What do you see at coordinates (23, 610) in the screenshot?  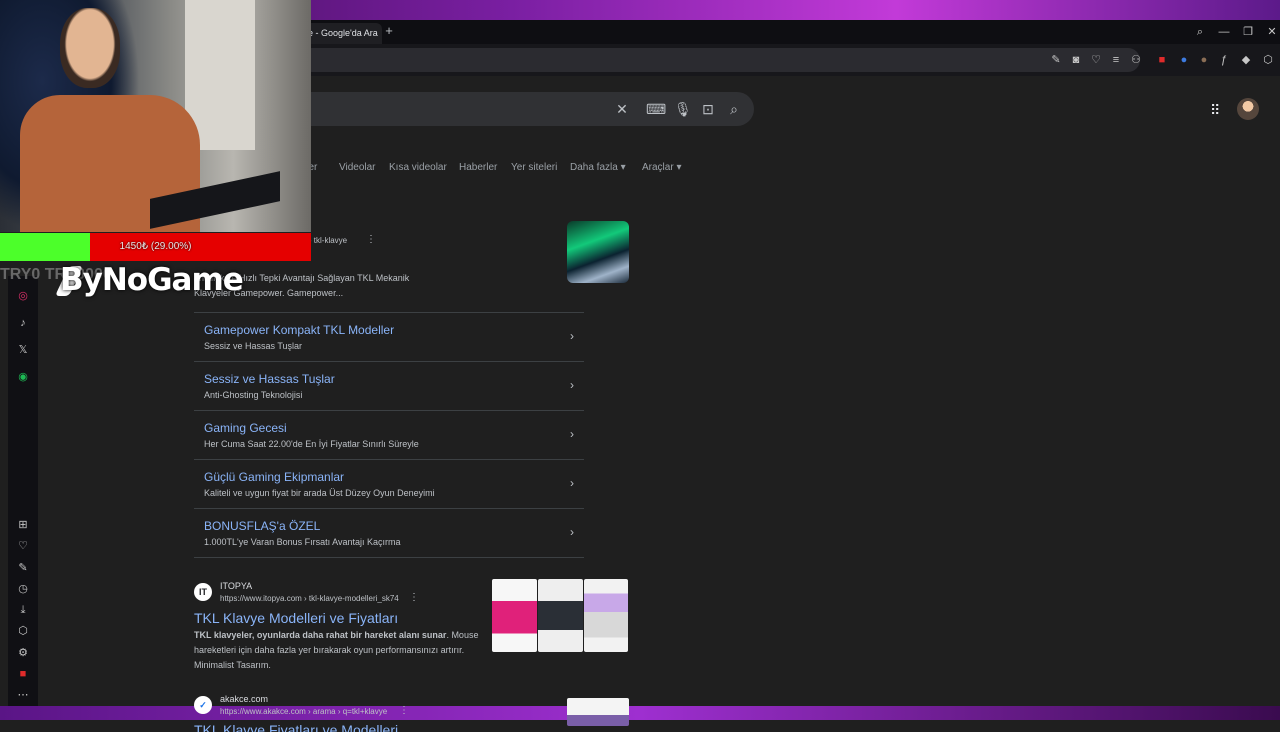 I see `download-icon: ⤓` at bounding box center [23, 610].